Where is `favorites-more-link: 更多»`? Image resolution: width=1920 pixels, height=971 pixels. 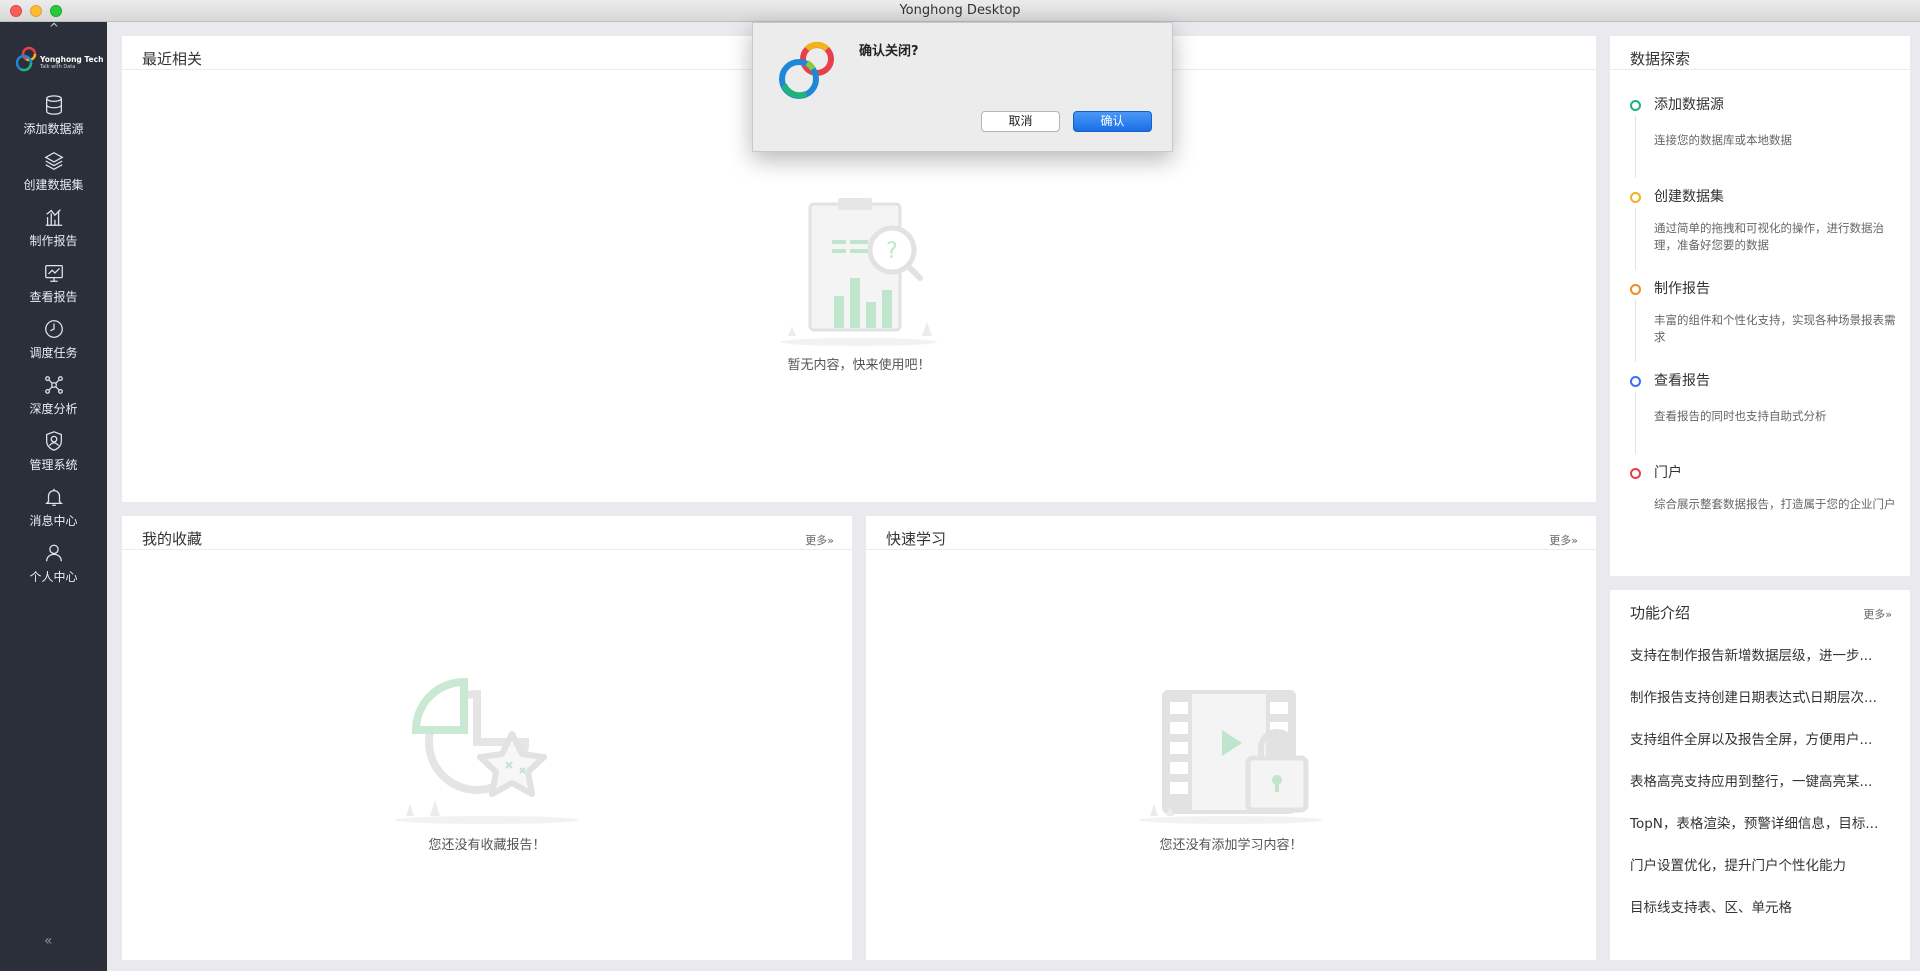 favorites-more-link: 更多» is located at coordinates (819, 540).